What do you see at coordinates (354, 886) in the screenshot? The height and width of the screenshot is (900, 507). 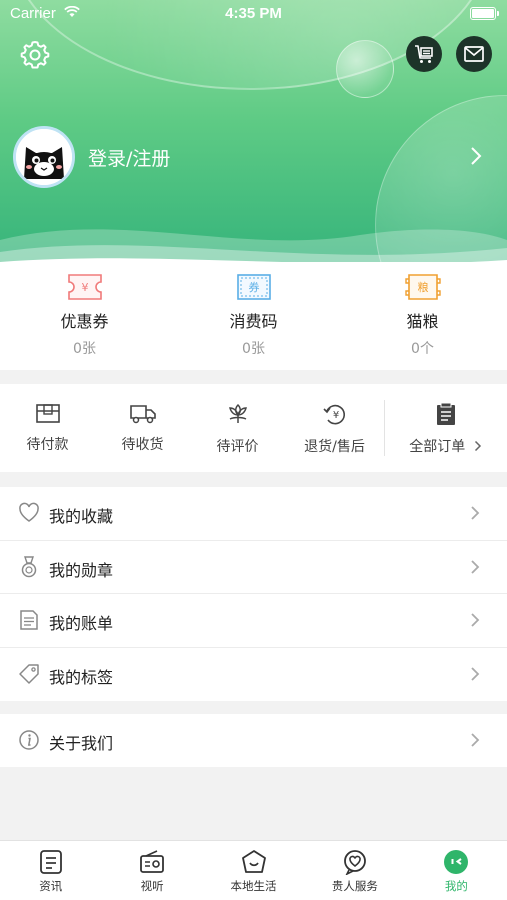 I see `tab-label: 贵人服务` at bounding box center [354, 886].